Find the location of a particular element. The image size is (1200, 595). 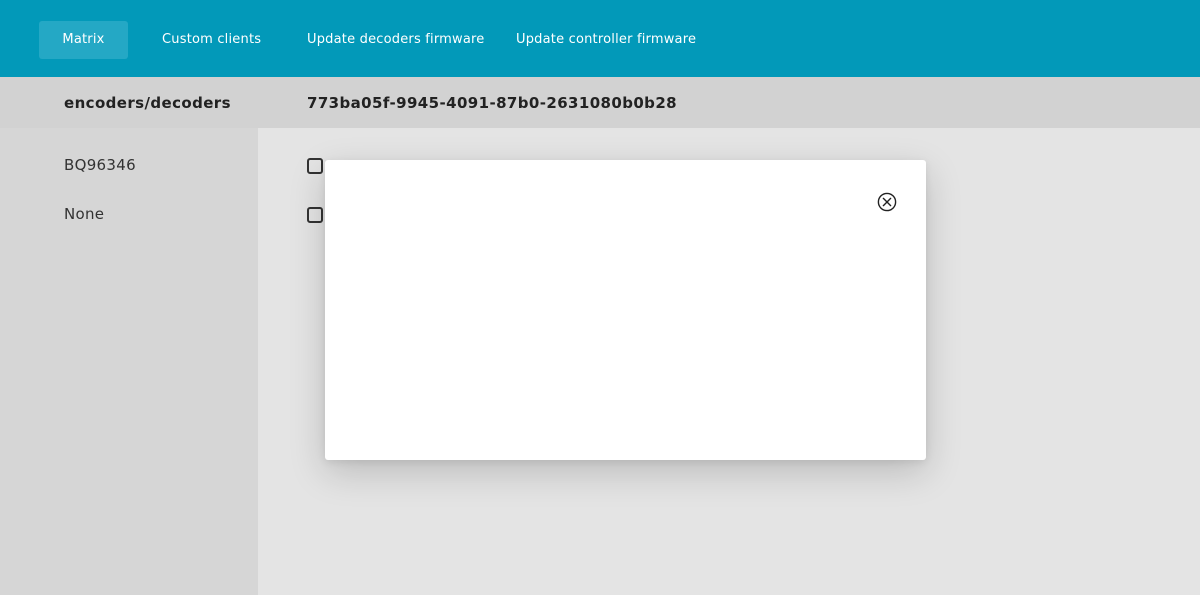

sidebar-title: encoders/decoders is located at coordinates (147, 103).